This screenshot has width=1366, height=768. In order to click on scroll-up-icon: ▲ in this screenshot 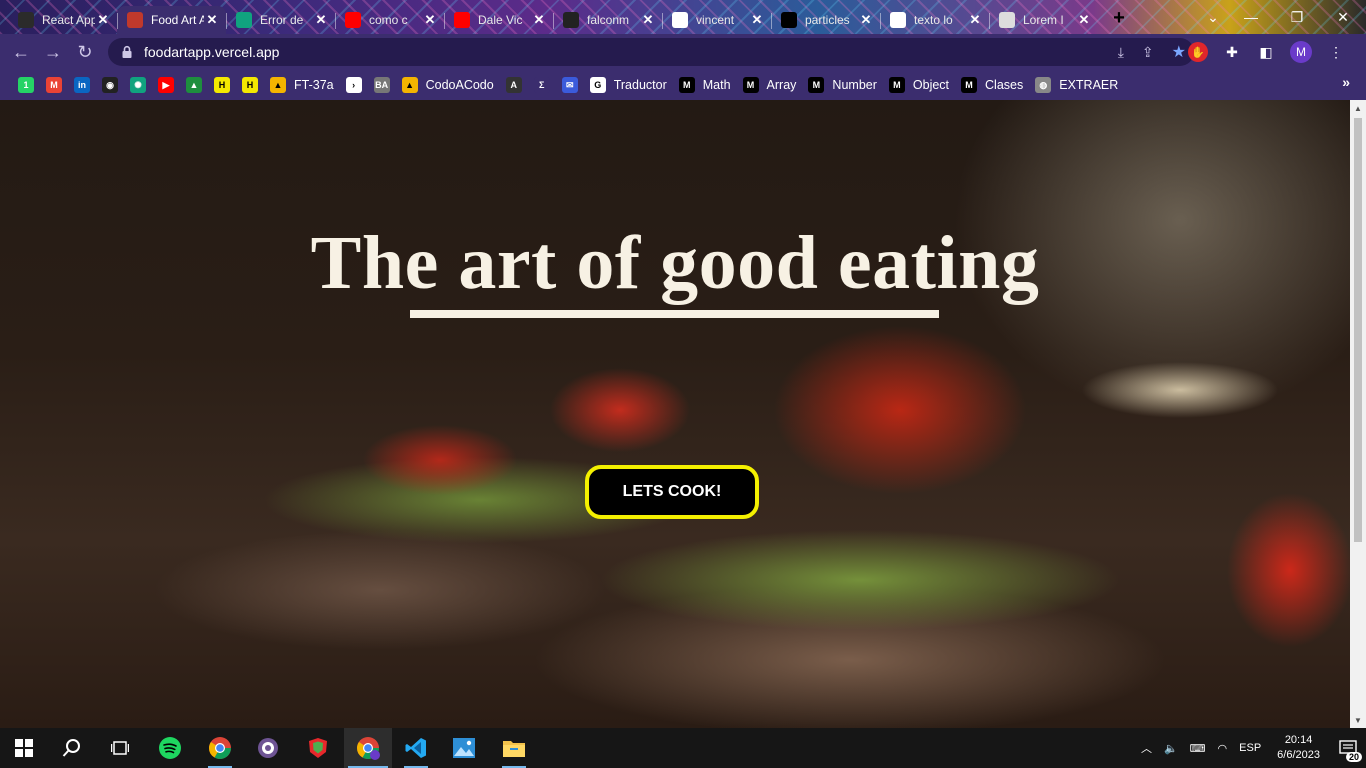, I will do `click(1358, 108)`.